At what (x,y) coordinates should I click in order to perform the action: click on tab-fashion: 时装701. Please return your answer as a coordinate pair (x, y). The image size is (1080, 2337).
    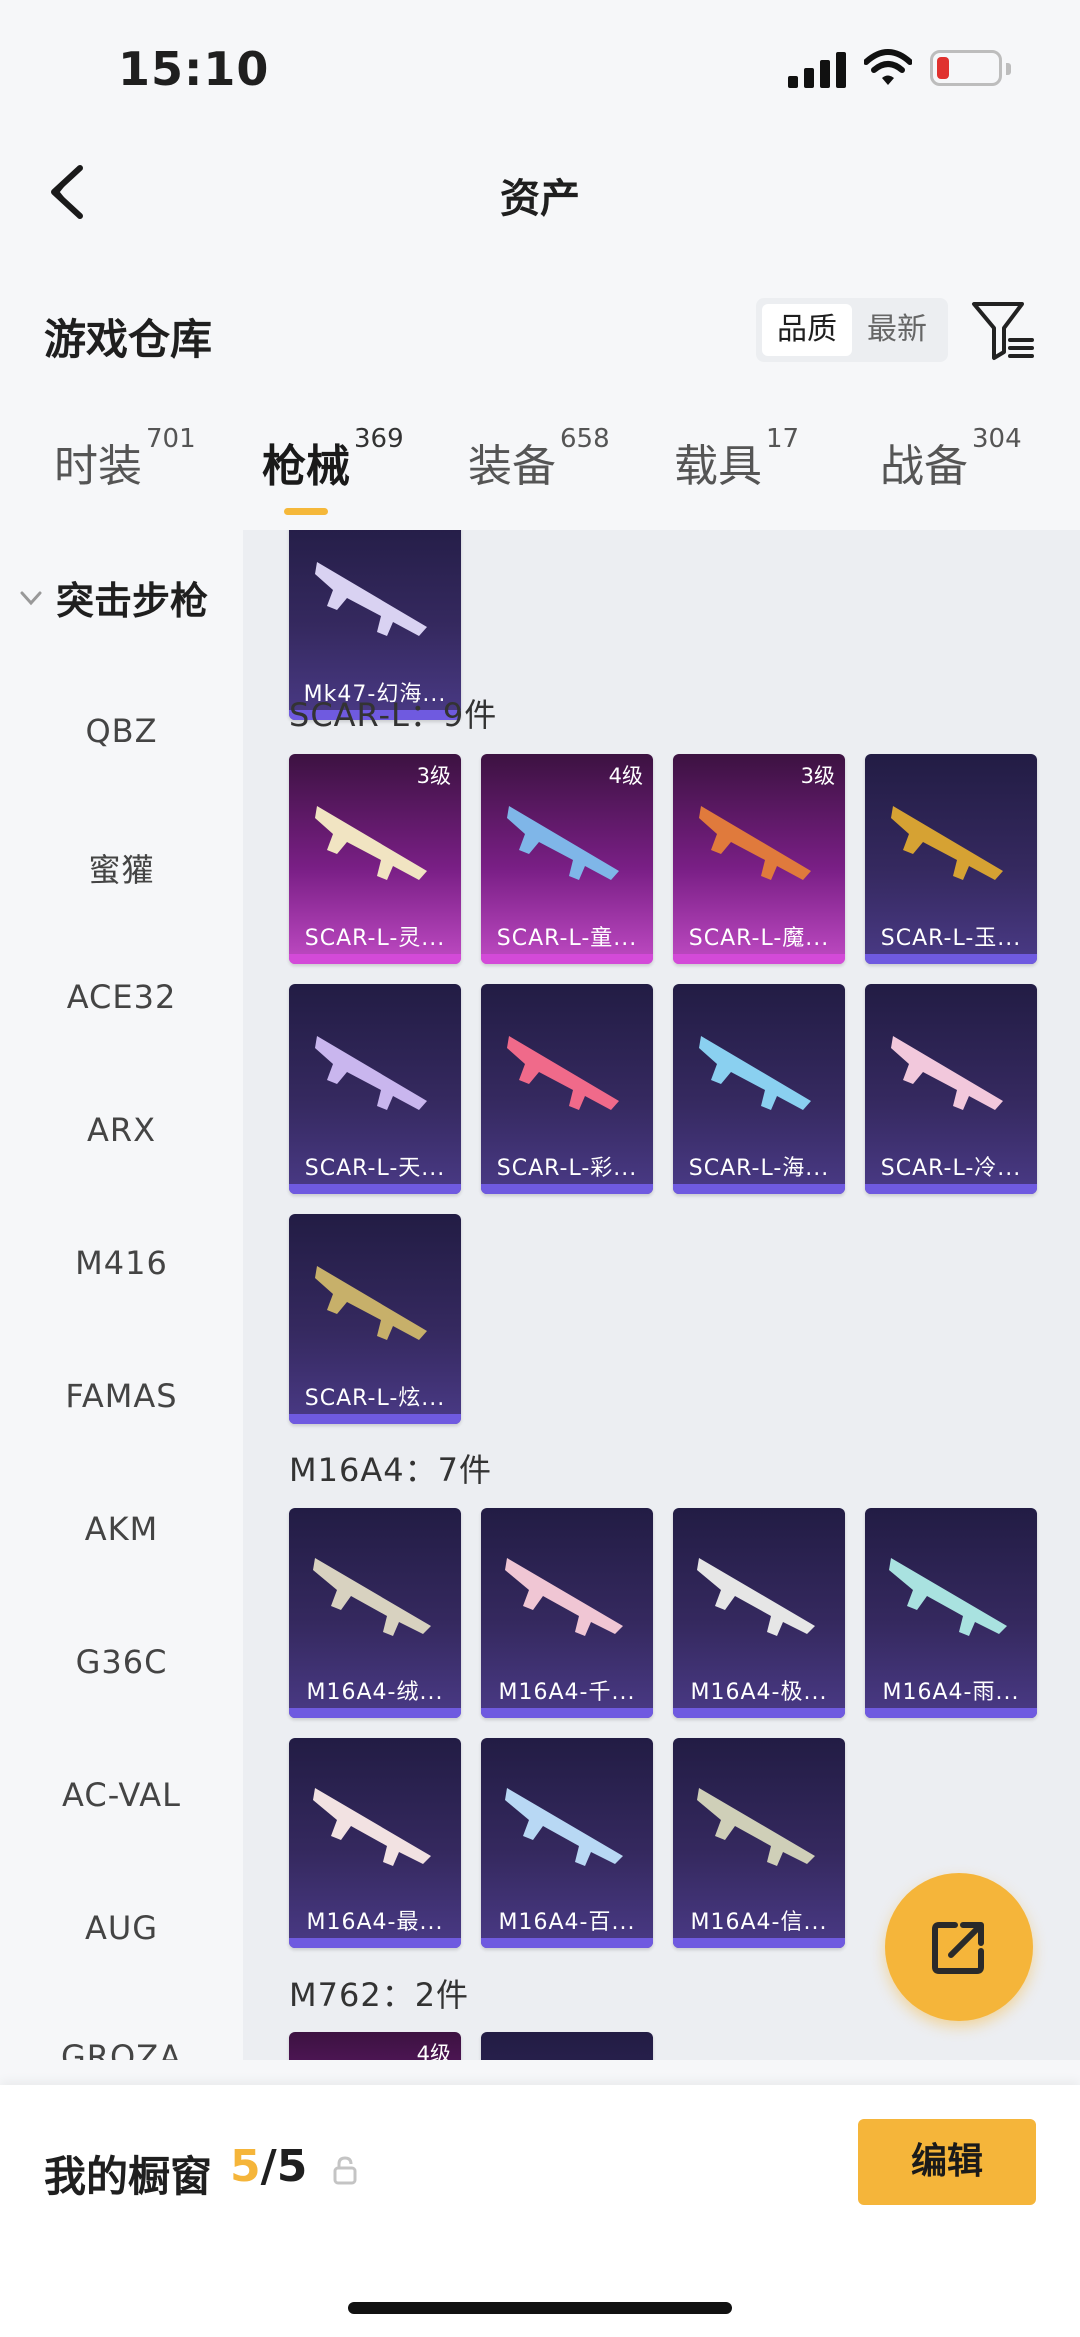
    Looking at the image, I should click on (125, 459).